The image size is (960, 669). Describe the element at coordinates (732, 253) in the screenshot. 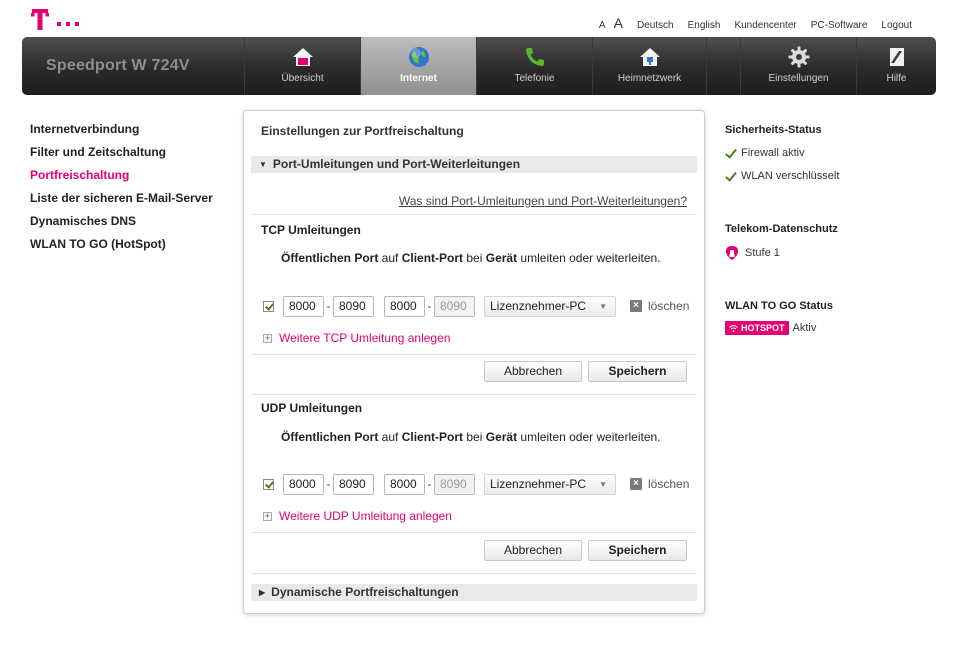

I see `privacy-lock-icon` at that location.